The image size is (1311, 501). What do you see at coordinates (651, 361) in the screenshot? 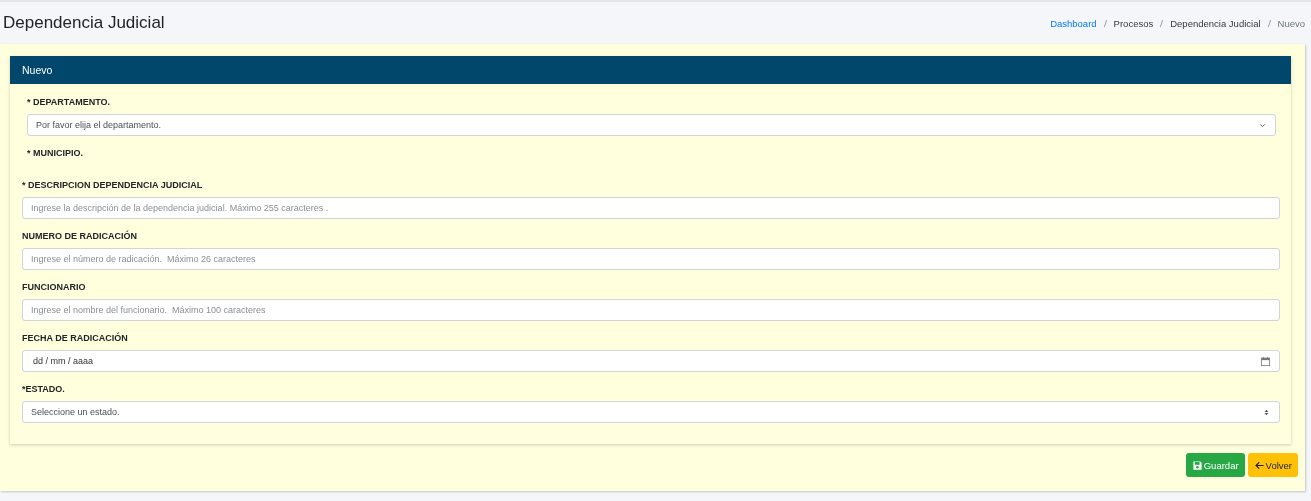
I see `date-field: dd / mm / aaaa` at bounding box center [651, 361].